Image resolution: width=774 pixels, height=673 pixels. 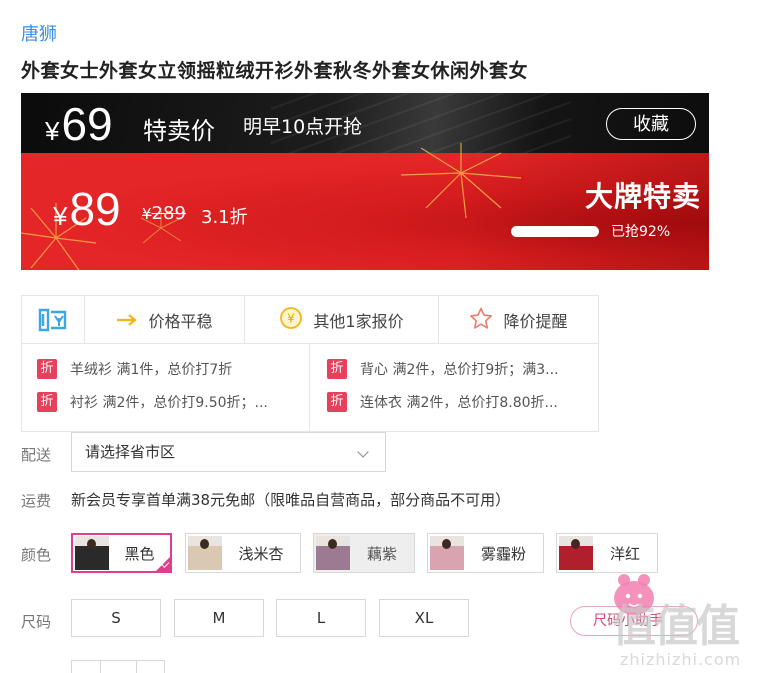 I want to click on color-option-label: 浅米杏, so click(x=261, y=553).